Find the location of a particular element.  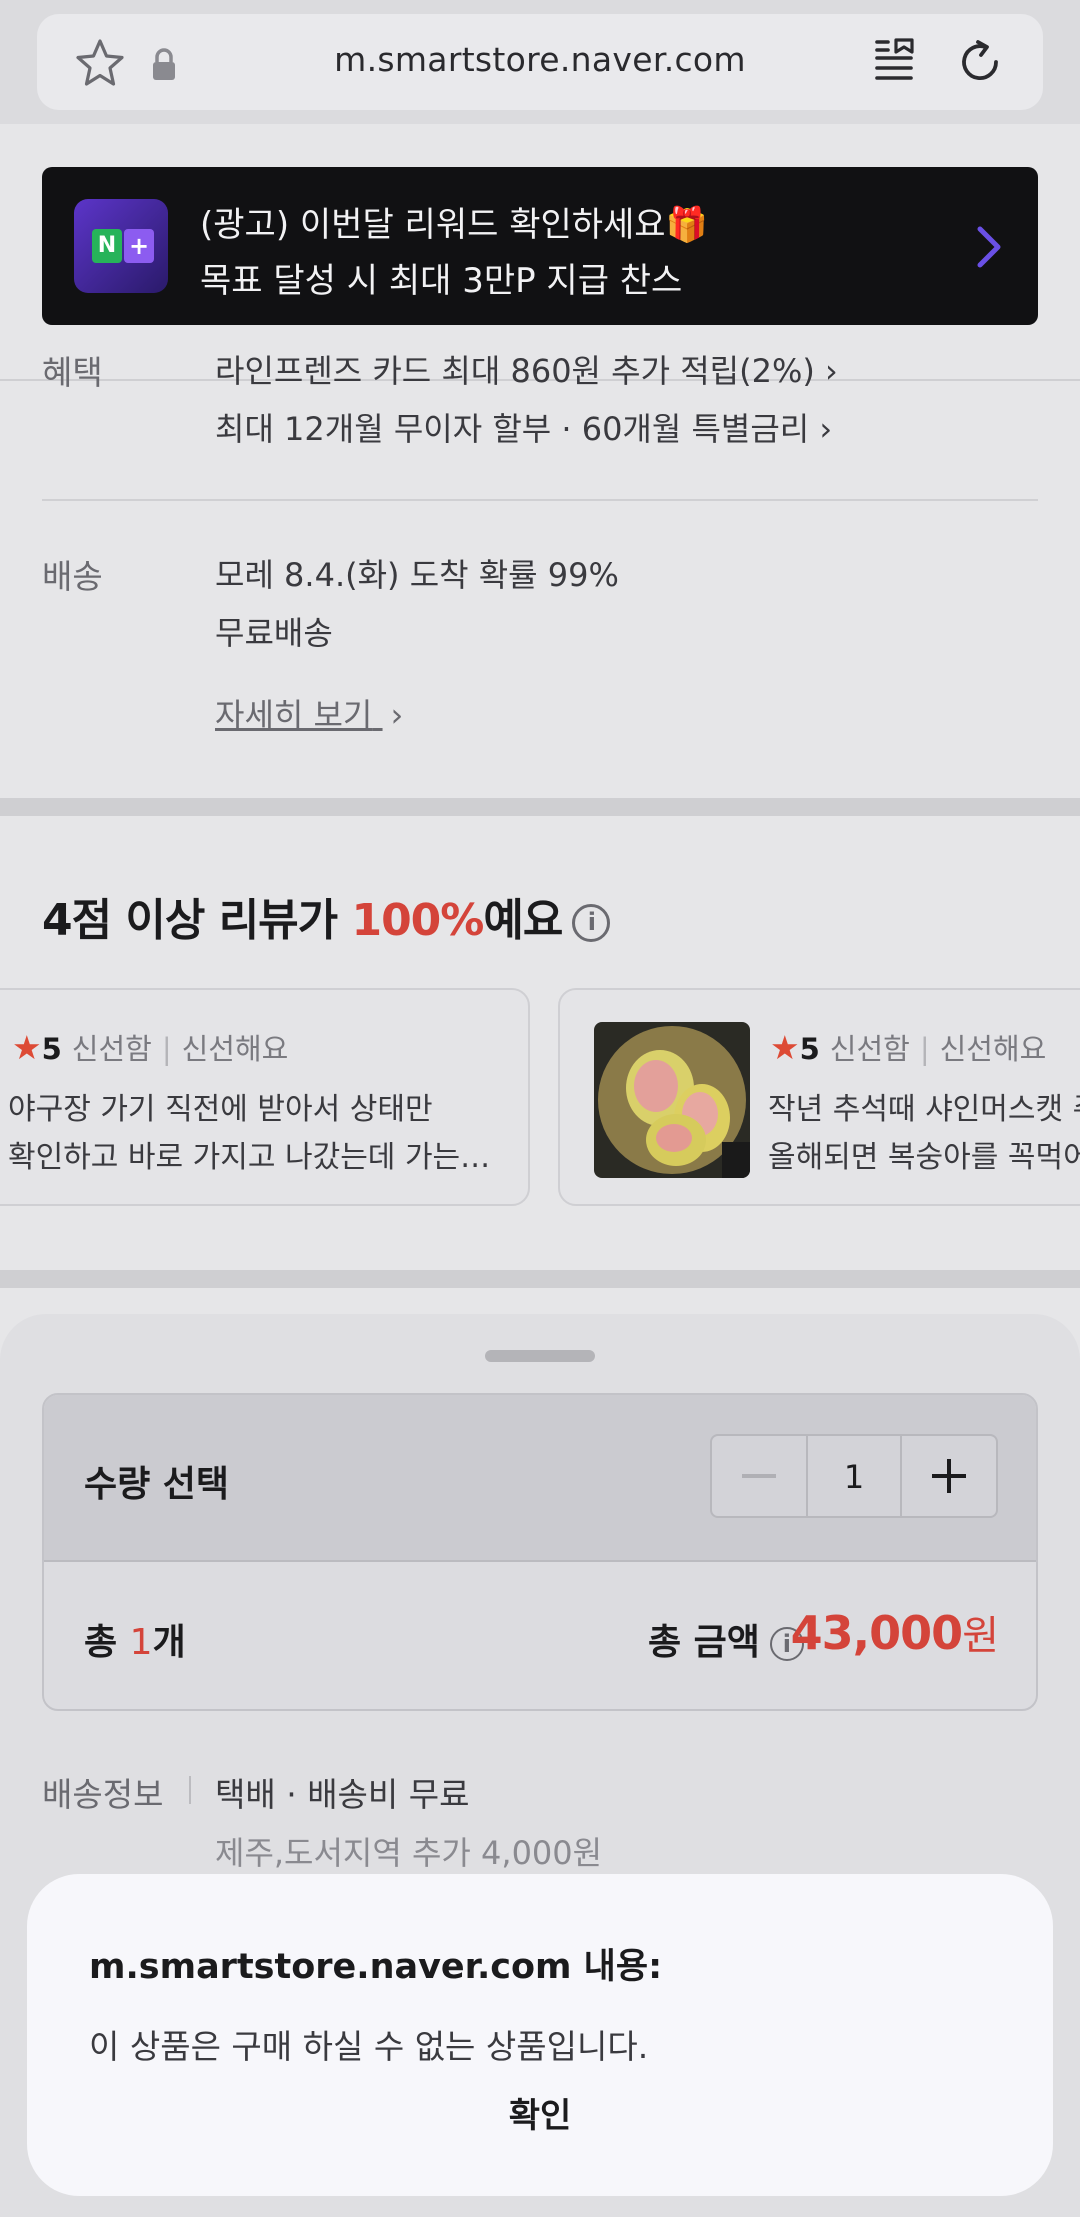

review-title-percent: 100% is located at coordinates (417, 920).